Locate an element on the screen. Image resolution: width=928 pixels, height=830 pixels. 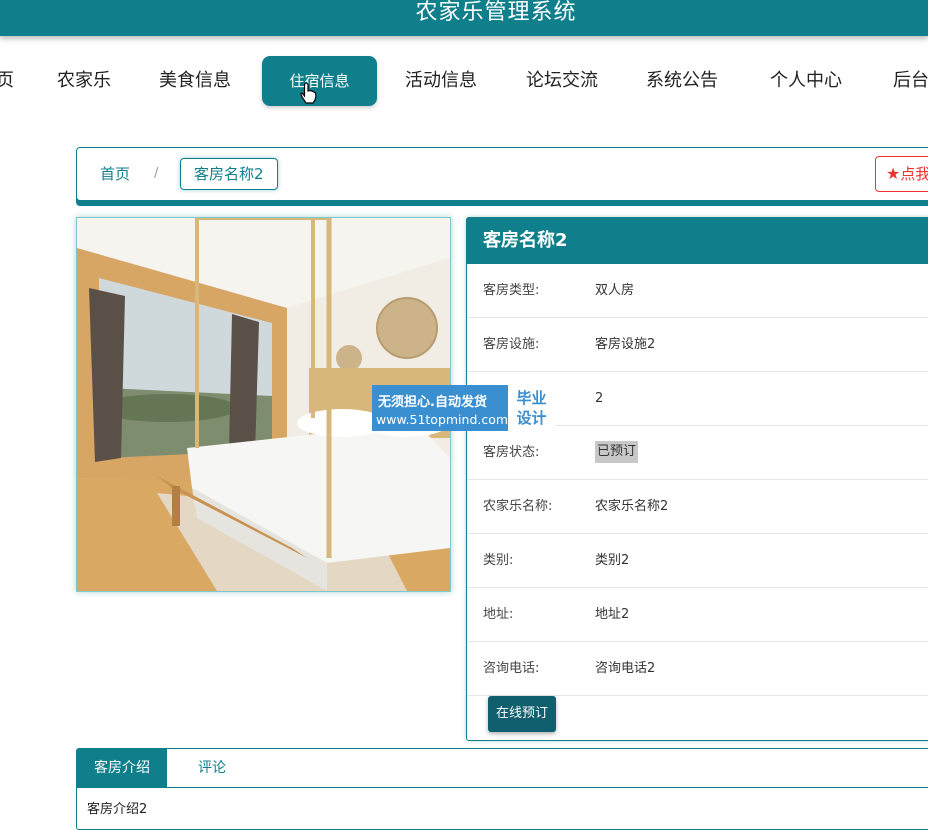
detail-key: 类别: is located at coordinates (498, 560).